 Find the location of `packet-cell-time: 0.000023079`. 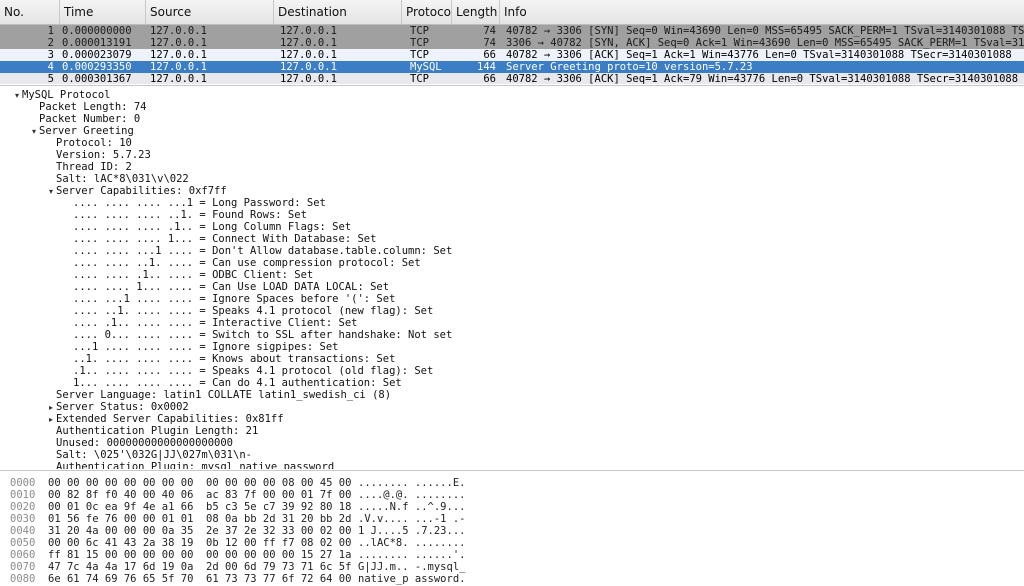

packet-cell-time: 0.000023079 is located at coordinates (97, 55).